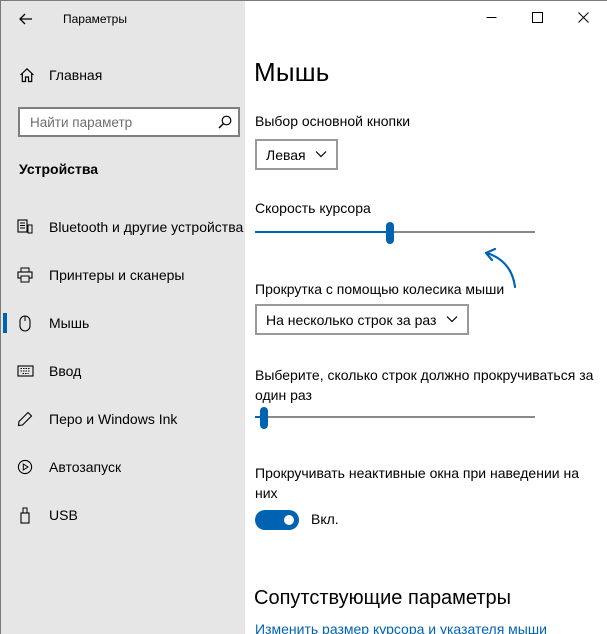 This screenshot has width=607, height=634. I want to click on autoplay-icon, so click(25, 467).